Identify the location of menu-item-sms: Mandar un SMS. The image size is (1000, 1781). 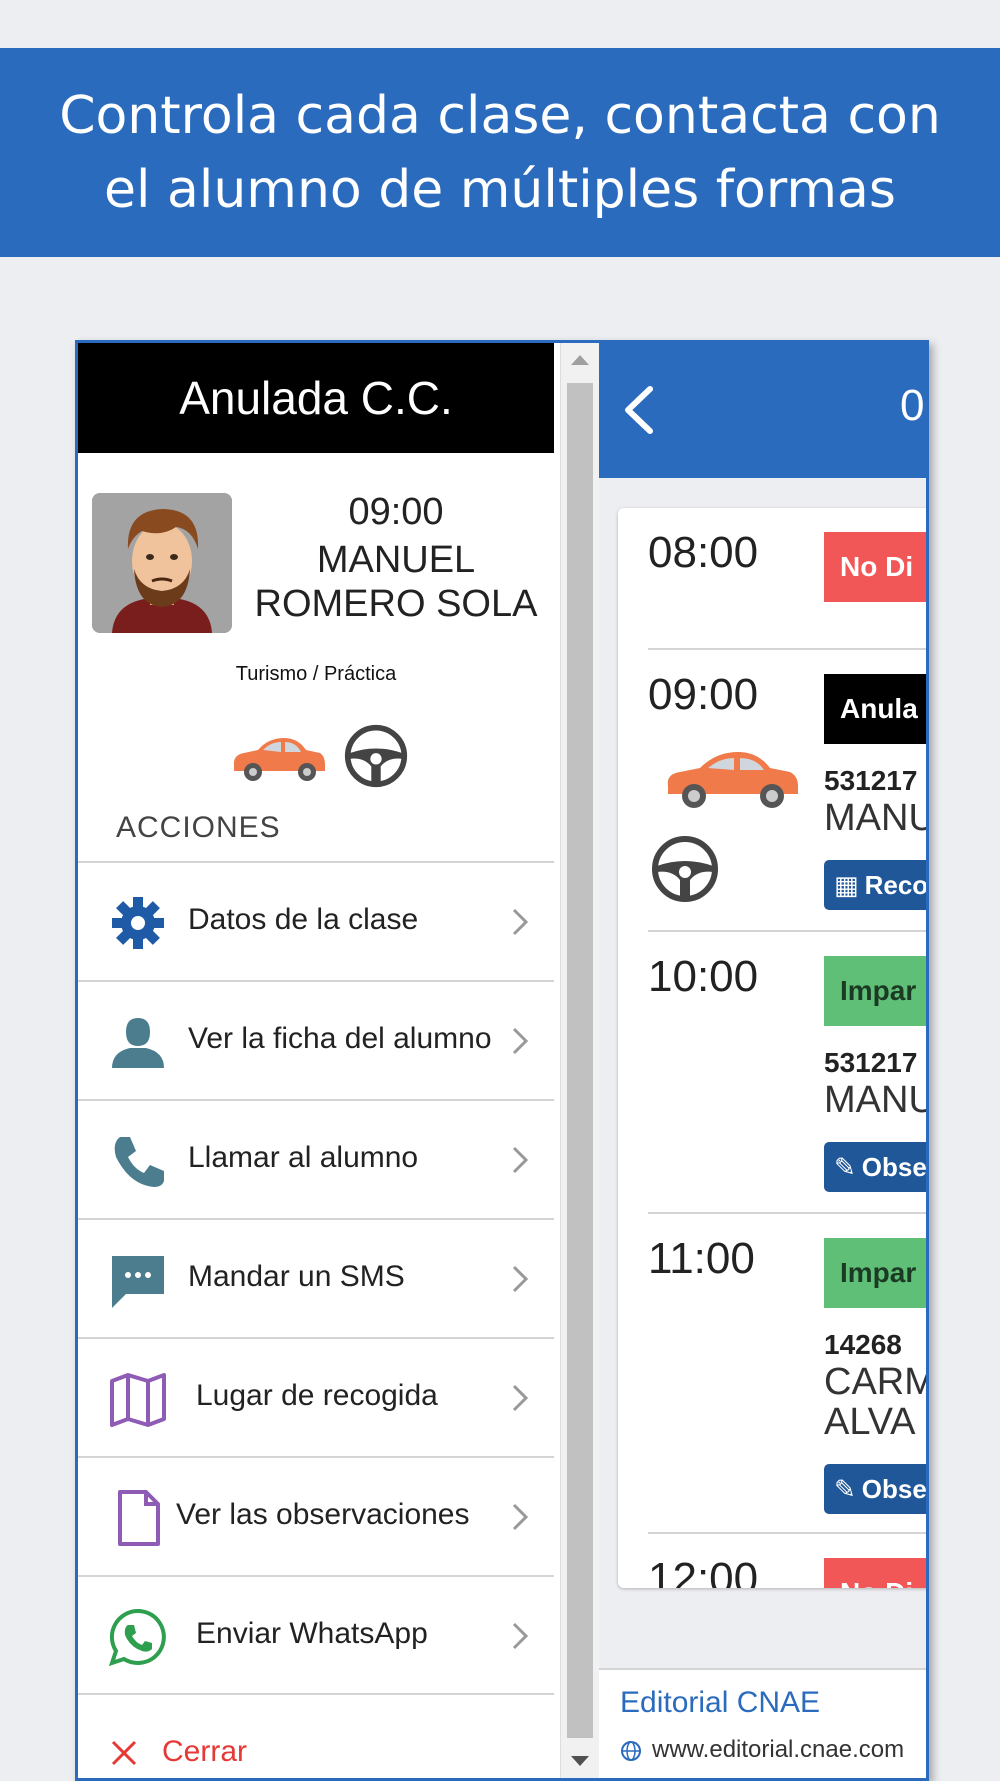
(316, 1278).